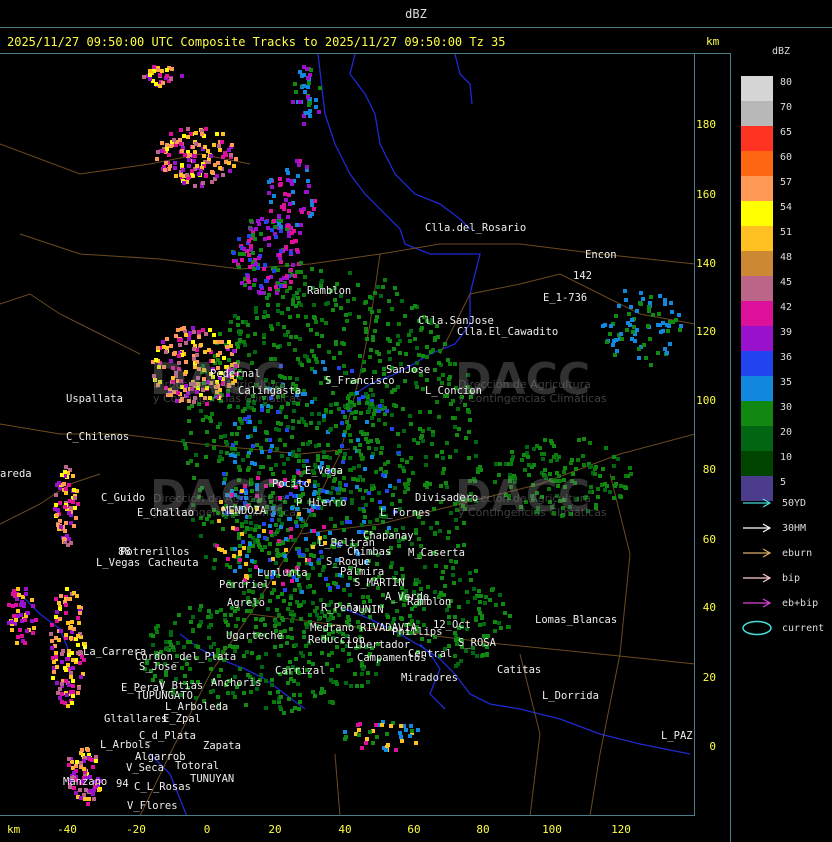 This screenshot has height=842, width=832. I want to click on legend-swatch-label: 48, so click(786, 257).